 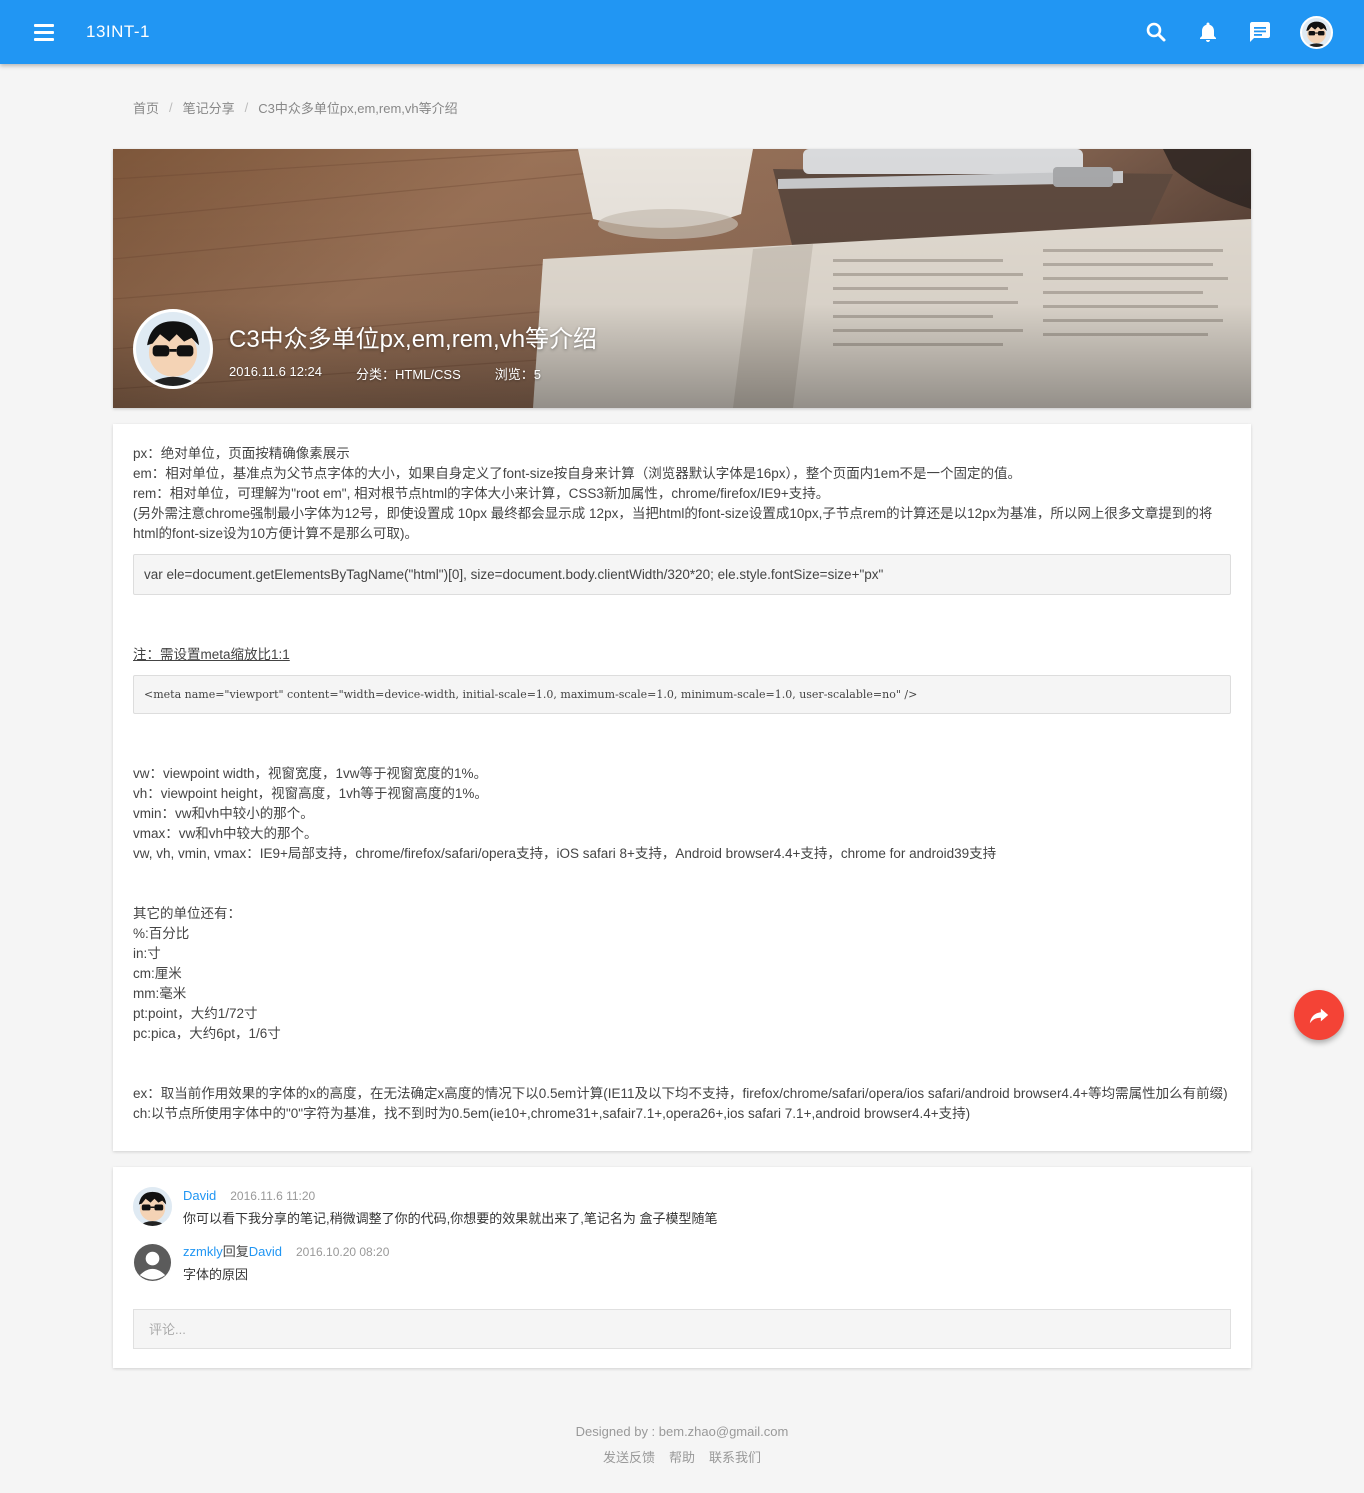 I want to click on comment-time: 2016.10.20 08:20, so click(x=342, y=1252).